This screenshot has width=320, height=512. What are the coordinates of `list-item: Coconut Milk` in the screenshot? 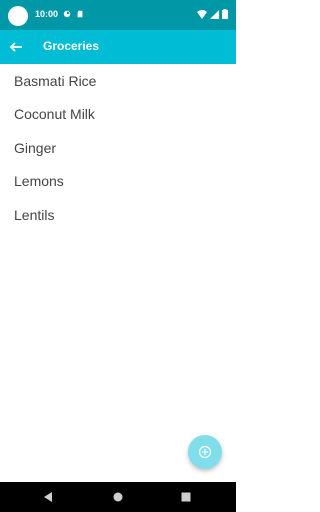 It's located at (118, 115).